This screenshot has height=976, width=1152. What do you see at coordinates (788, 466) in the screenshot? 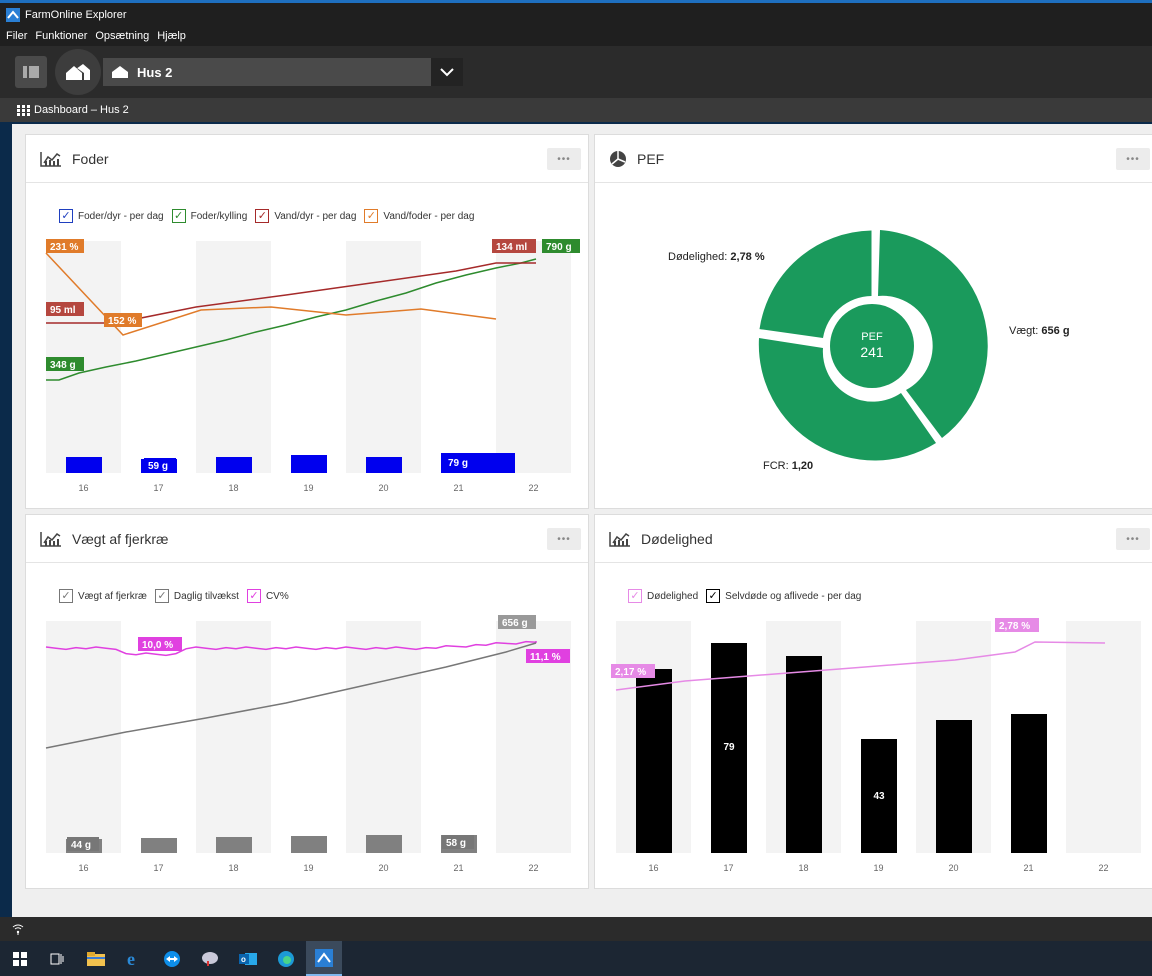
I see `pef-label-fcr: FCR: 1,20` at bounding box center [788, 466].